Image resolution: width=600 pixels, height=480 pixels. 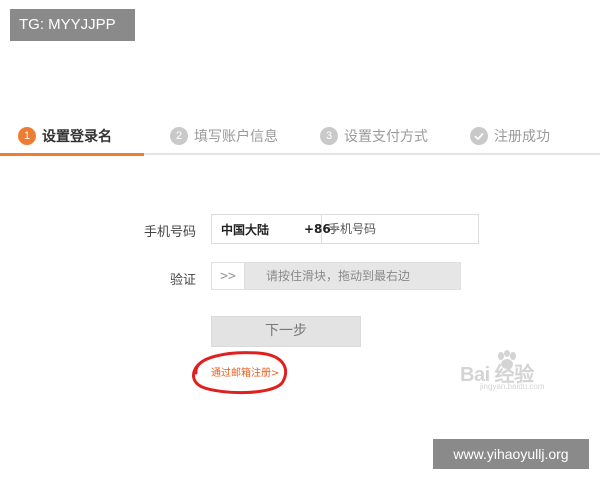 I want to click on step-2-account-info: 2 填写账户信息, so click(x=224, y=136).